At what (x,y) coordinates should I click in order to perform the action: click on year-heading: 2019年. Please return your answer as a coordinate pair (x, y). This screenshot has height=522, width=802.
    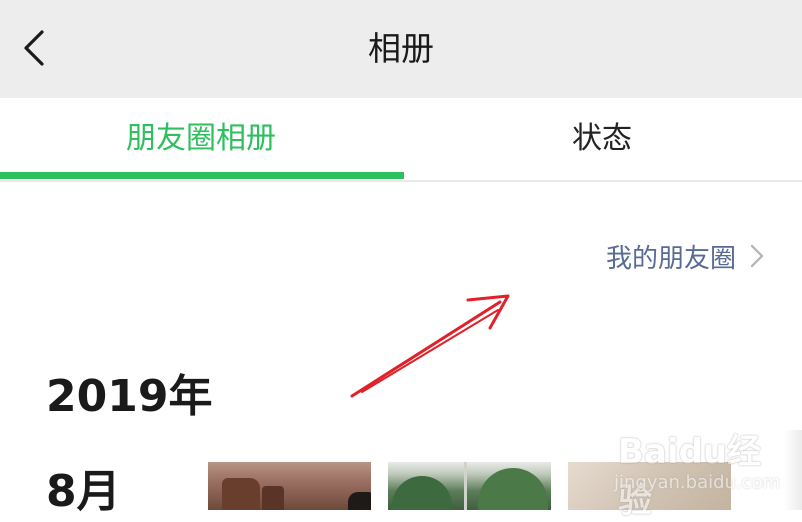
    Looking at the image, I should click on (129, 396).